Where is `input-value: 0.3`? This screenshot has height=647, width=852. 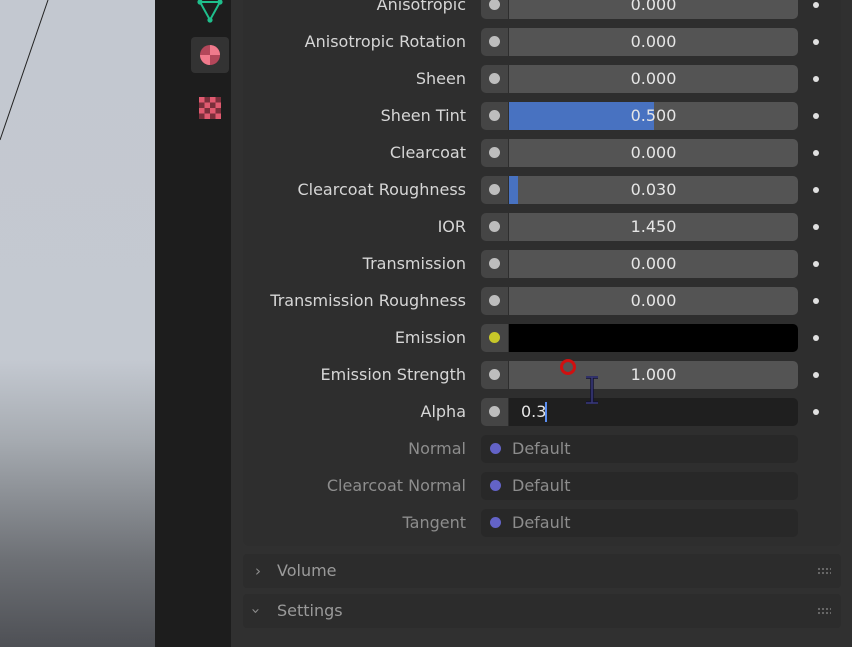
input-value: 0.3 is located at coordinates (534, 411).